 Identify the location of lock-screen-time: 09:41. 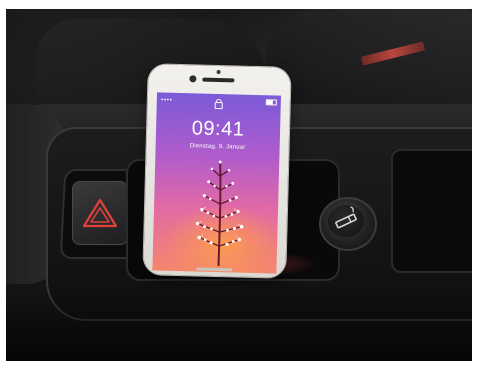
(218, 129).